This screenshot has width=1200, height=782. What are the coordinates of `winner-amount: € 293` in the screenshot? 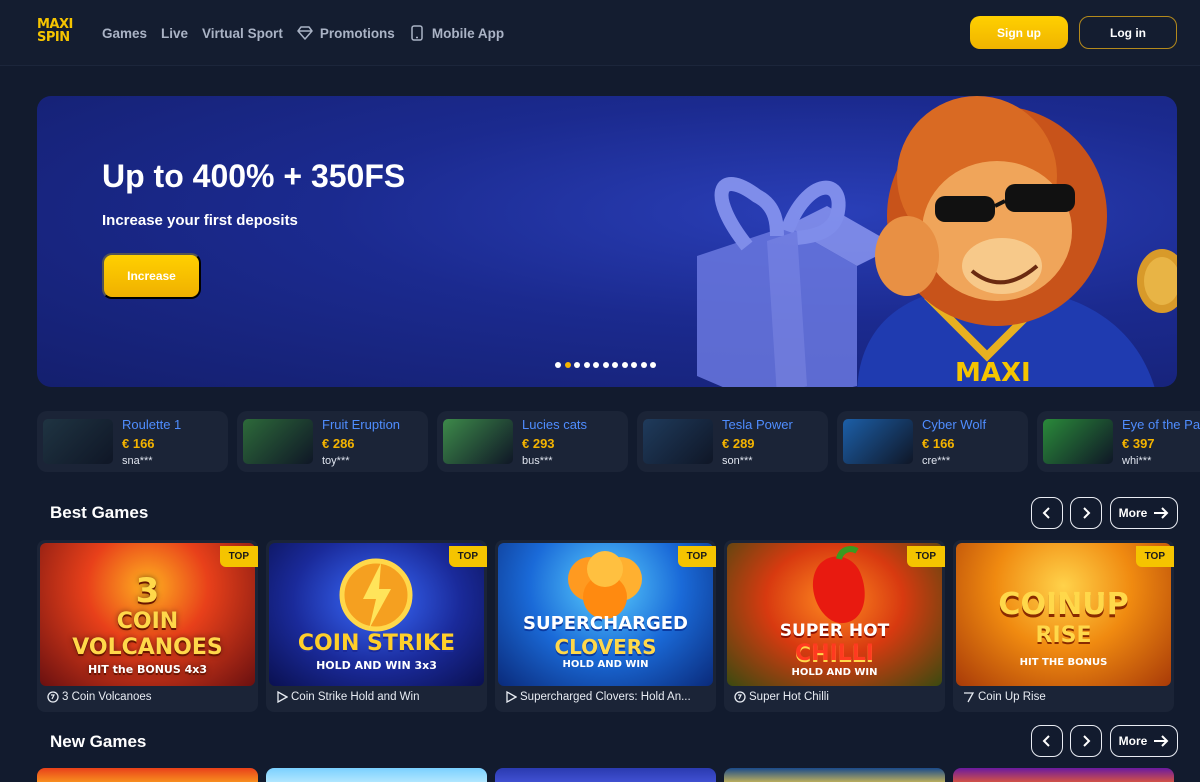 It's located at (538, 443).